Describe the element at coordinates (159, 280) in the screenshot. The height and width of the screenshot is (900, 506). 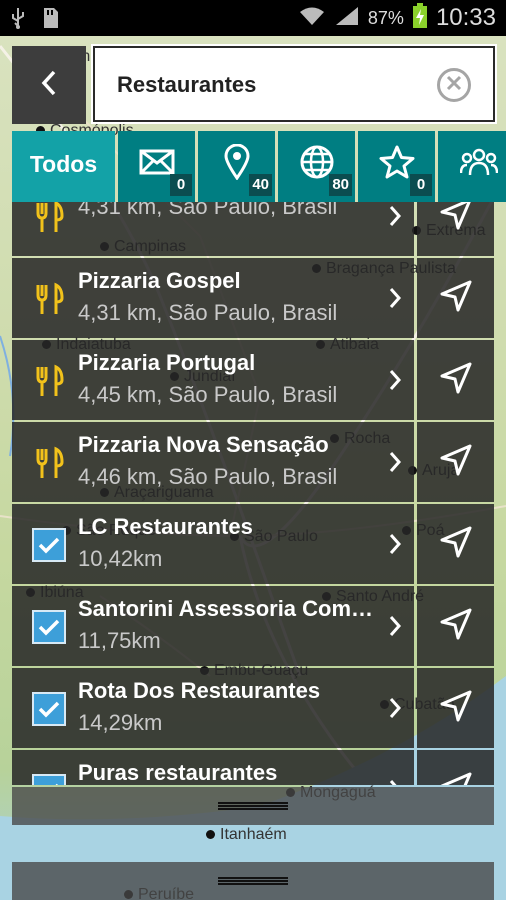
I see `result-title: Pizzaria Gospel` at that location.